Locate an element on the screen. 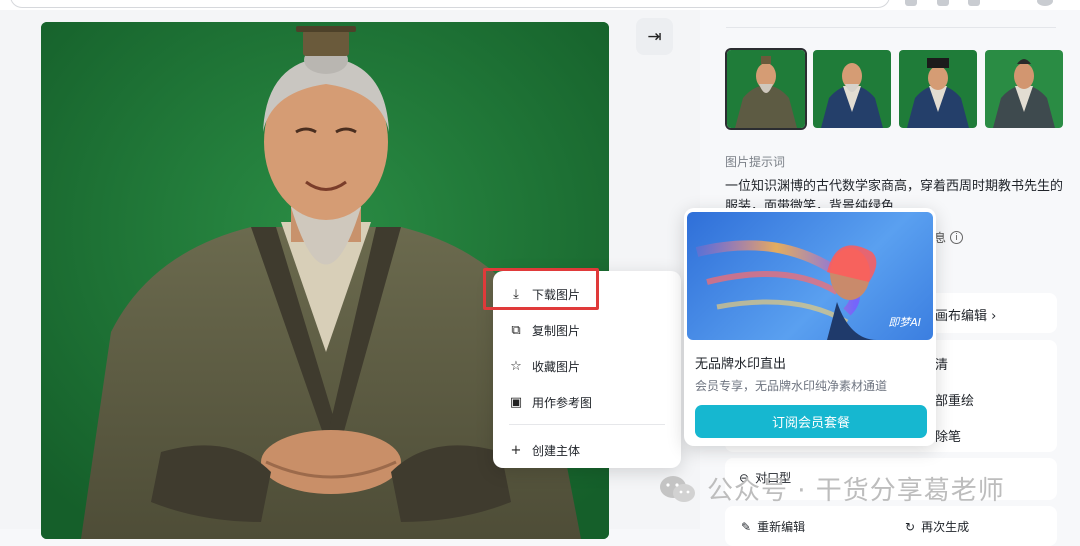 This screenshot has height=546, width=1080. divider is located at coordinates (891, 27).